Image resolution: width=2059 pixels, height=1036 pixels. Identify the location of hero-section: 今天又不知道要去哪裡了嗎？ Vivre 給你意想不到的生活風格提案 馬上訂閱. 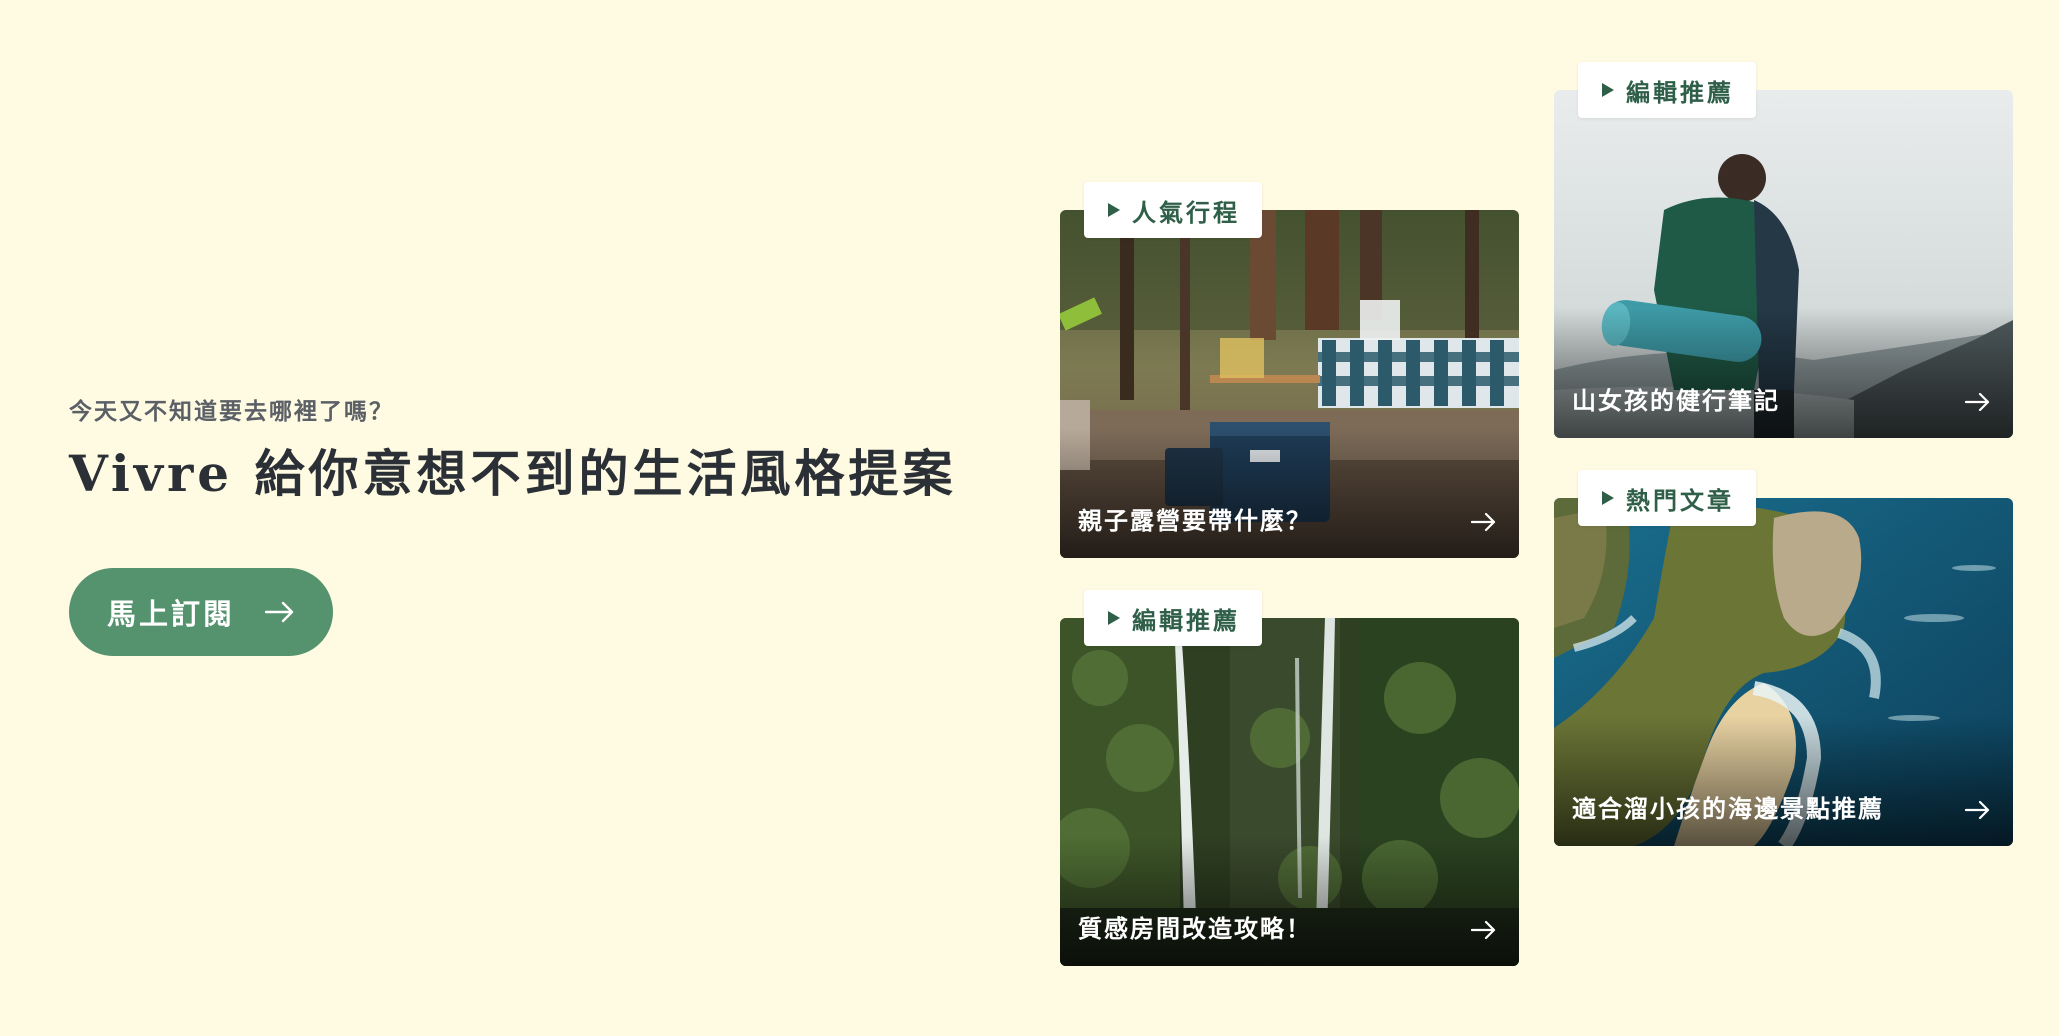
(519, 527).